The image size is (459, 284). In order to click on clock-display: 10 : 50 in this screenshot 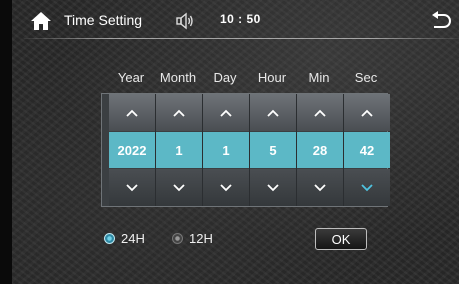, I will do `click(240, 19)`.